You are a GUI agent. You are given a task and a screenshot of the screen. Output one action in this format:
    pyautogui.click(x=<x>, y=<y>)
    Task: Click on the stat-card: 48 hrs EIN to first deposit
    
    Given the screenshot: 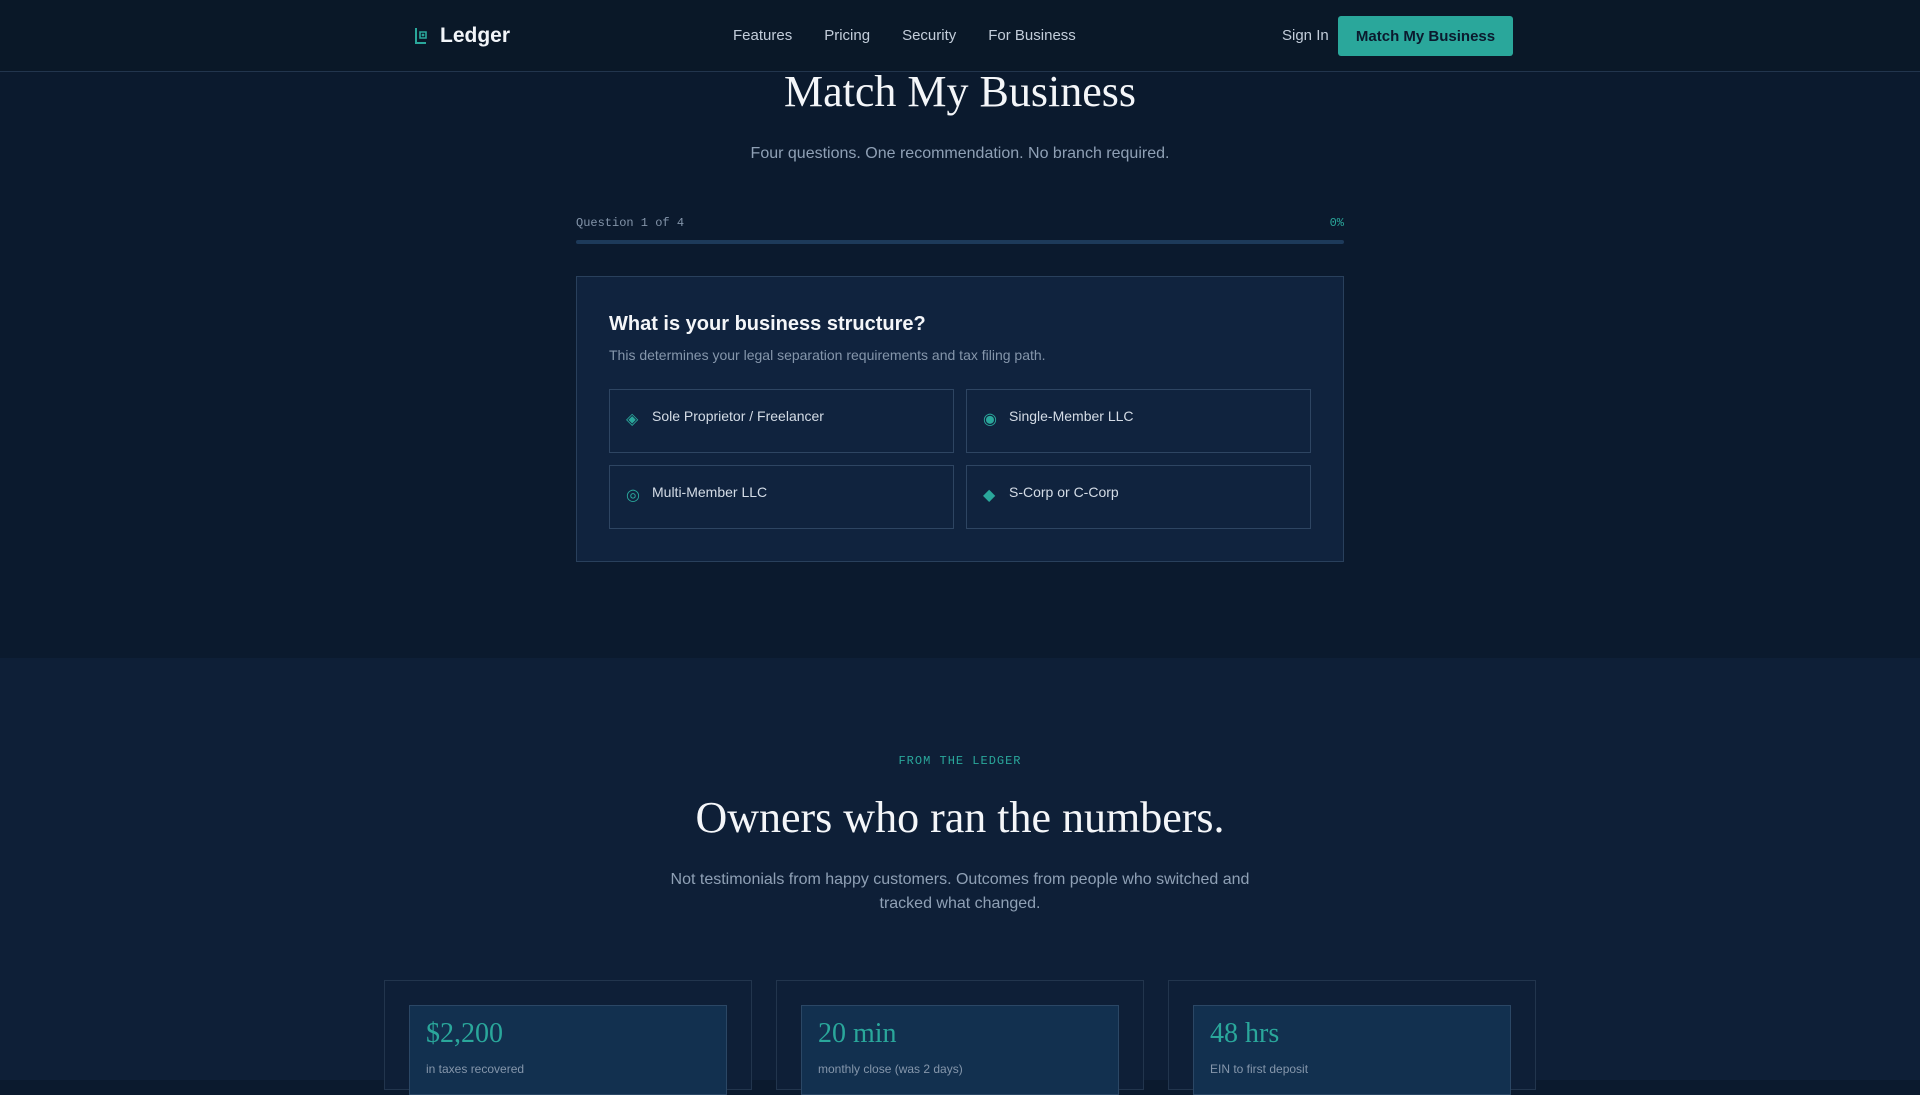 What is the action you would take?
    pyautogui.click(x=1352, y=1037)
    